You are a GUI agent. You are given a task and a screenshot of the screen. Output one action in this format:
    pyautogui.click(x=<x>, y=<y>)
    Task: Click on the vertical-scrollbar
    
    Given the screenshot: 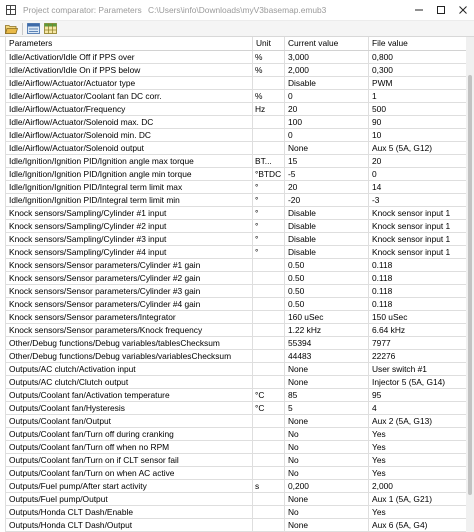 What is the action you would take?
    pyautogui.click(x=470, y=284)
    